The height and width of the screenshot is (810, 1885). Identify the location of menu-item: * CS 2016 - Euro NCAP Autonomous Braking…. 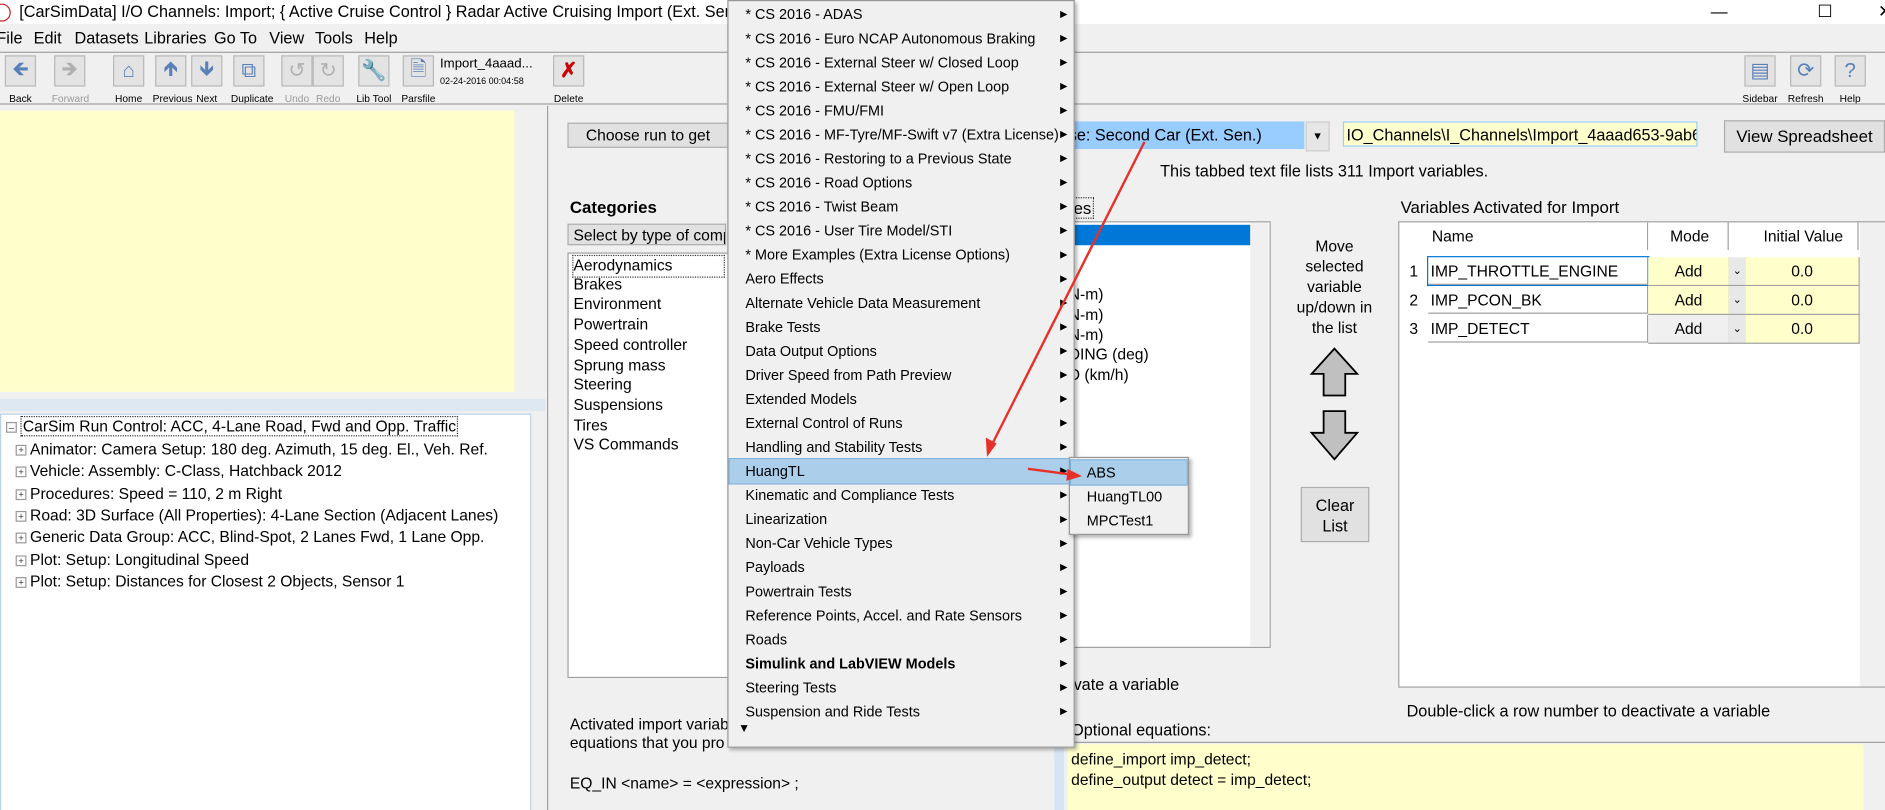
(901, 38).